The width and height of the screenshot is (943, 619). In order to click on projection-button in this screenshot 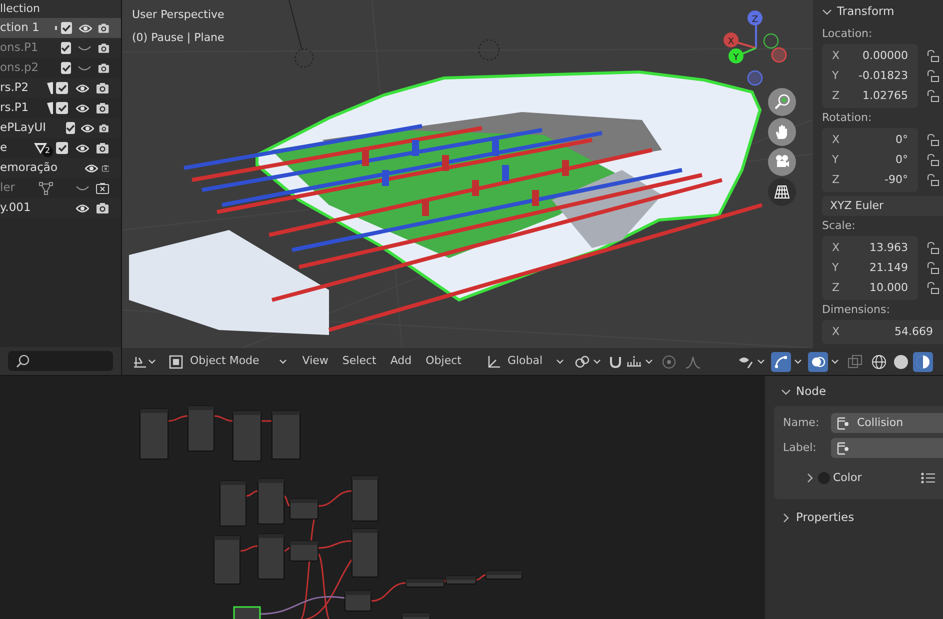, I will do `click(782, 192)`.